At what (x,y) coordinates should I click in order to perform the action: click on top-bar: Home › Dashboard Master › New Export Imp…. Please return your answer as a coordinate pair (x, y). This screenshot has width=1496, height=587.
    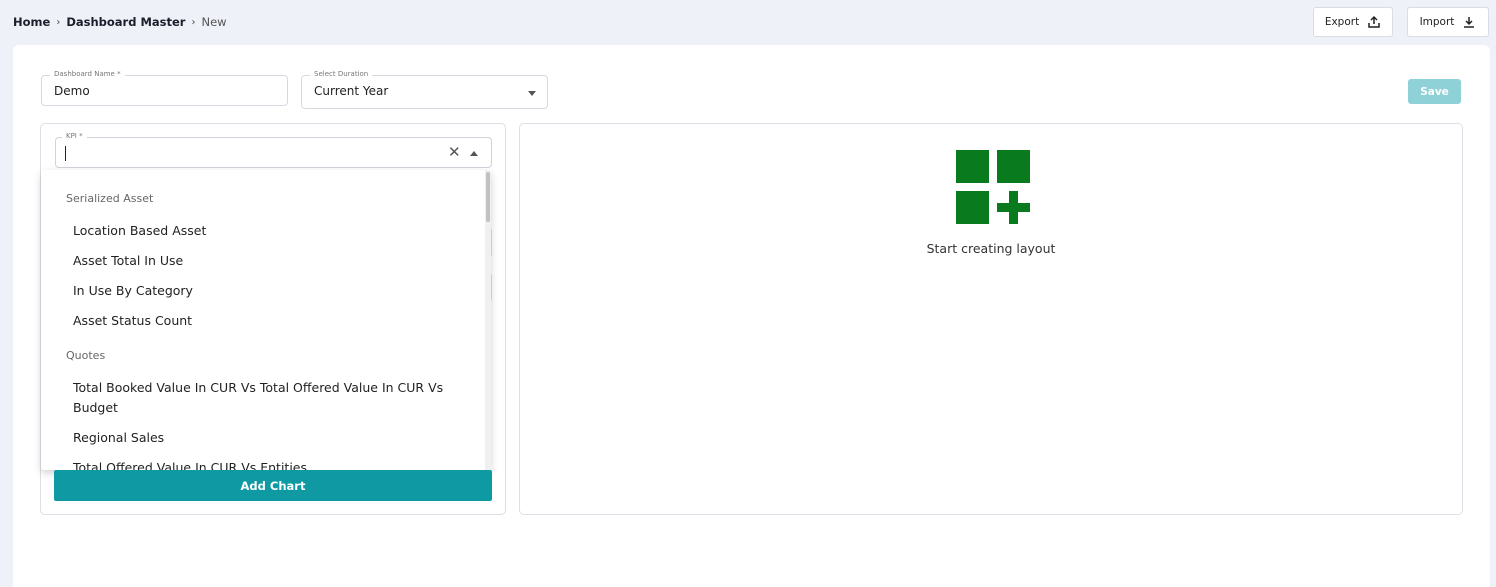
    Looking at the image, I should click on (748, 22).